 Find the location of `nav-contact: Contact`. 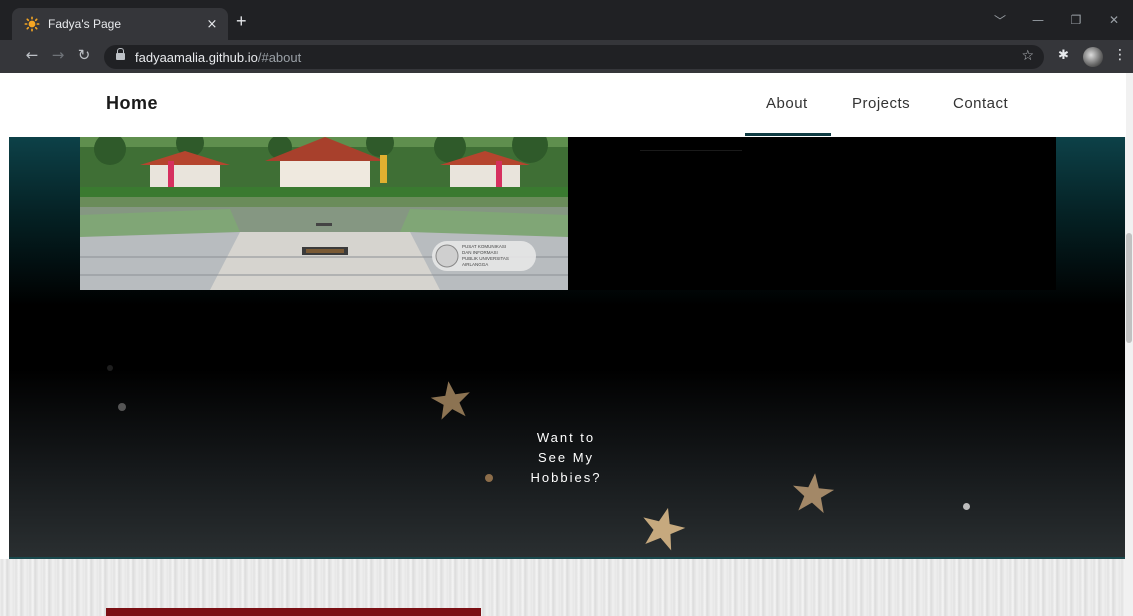

nav-contact: Contact is located at coordinates (980, 103).